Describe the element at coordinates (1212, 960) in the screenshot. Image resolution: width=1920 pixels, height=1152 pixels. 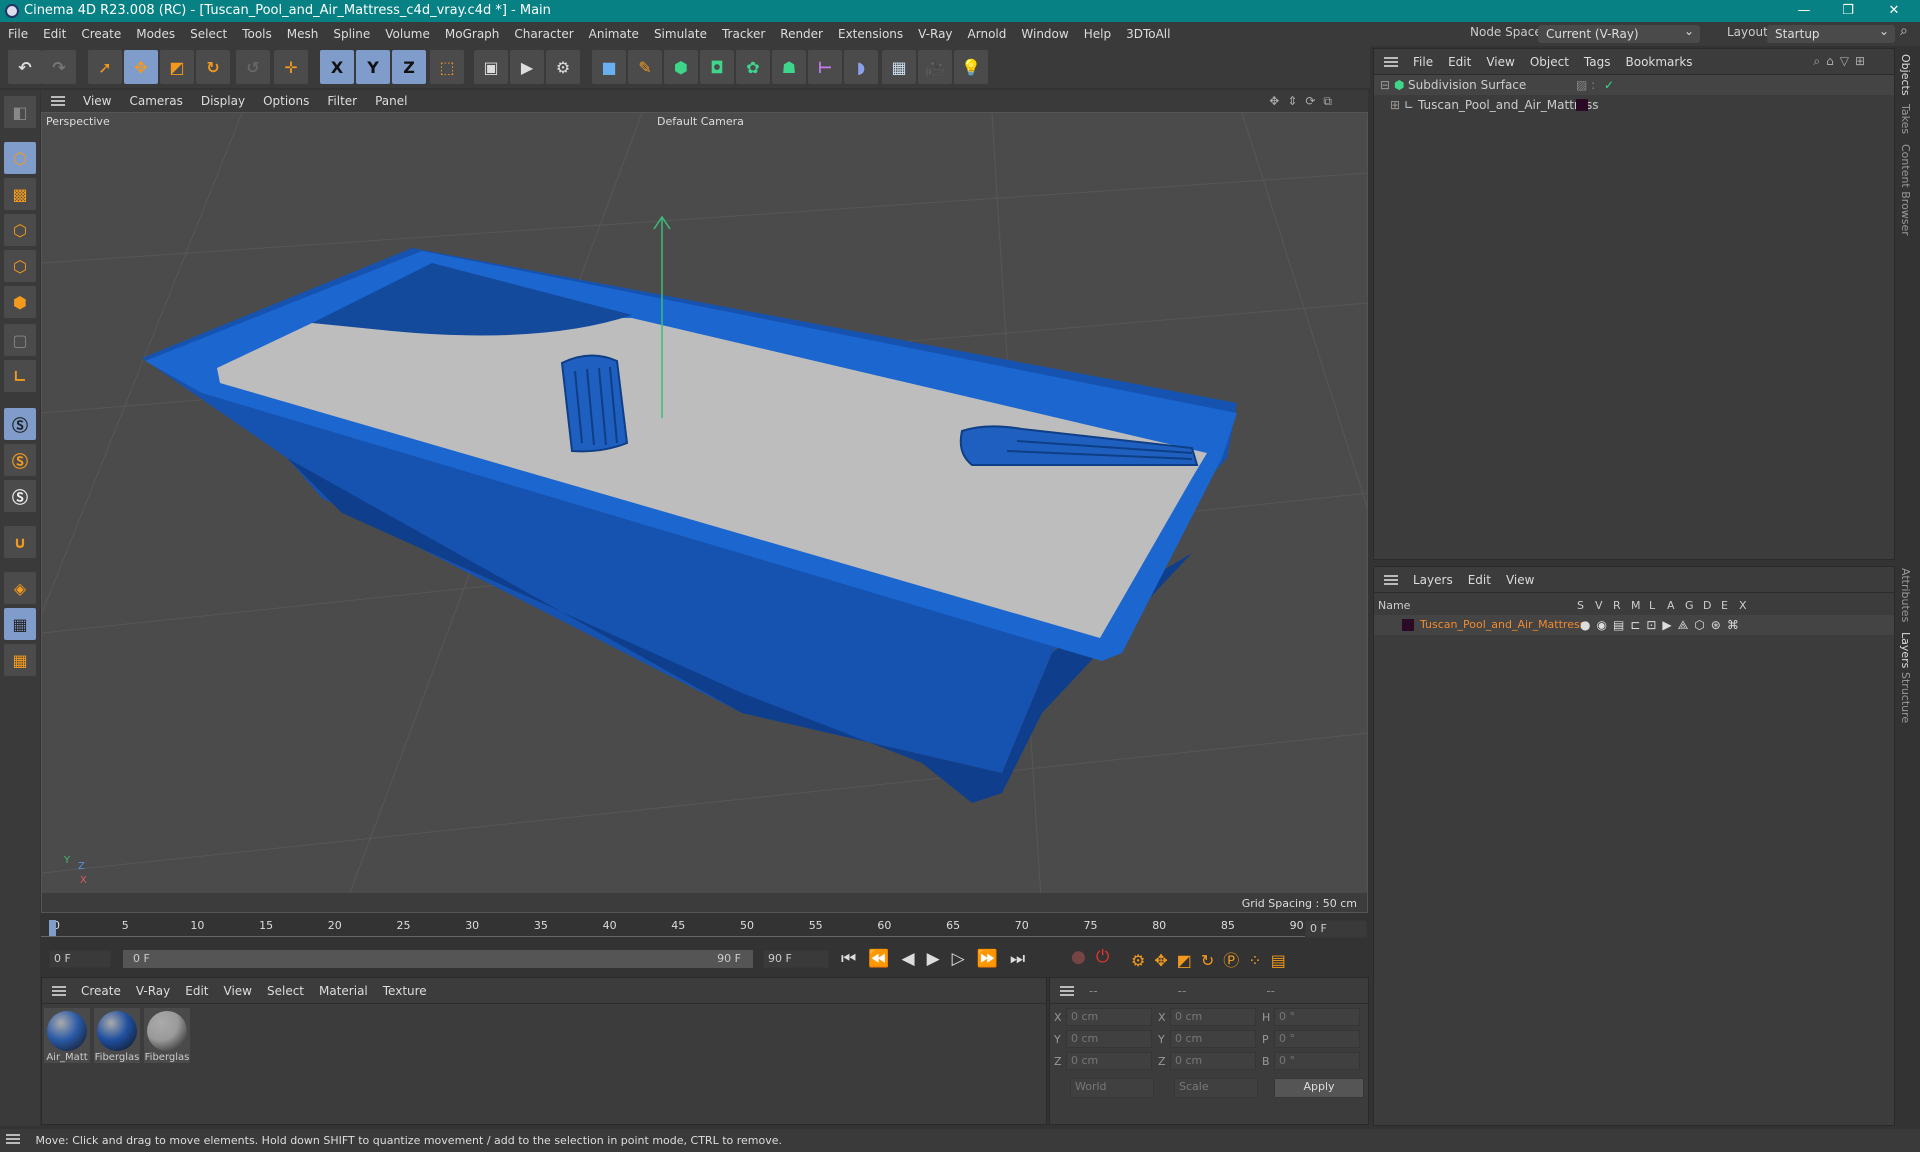
I see `key-rotation-icon: ↻` at that location.